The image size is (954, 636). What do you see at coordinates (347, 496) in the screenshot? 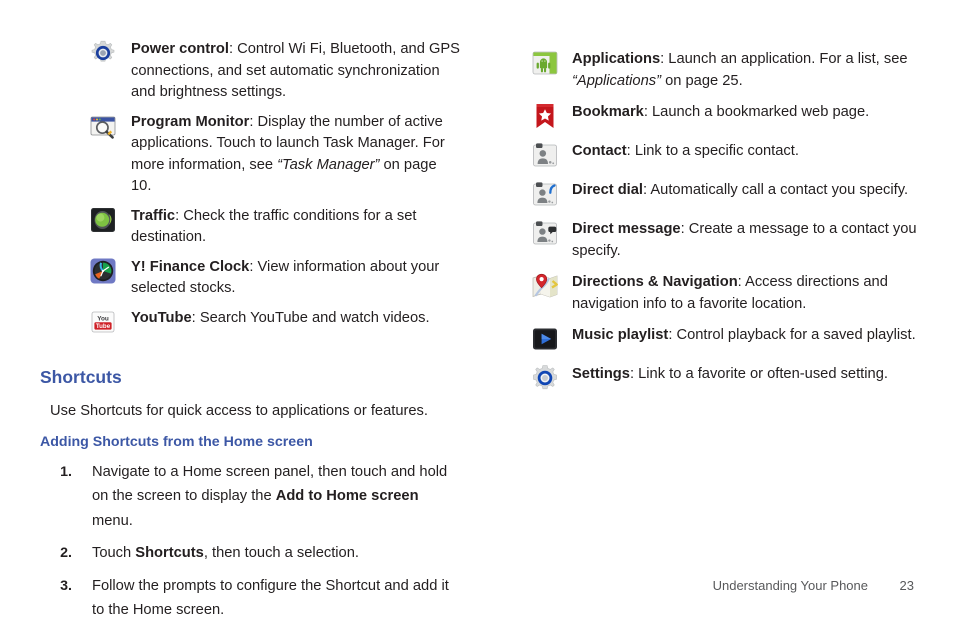
I see `step-text-emphasis: Add to Home screen` at bounding box center [347, 496].